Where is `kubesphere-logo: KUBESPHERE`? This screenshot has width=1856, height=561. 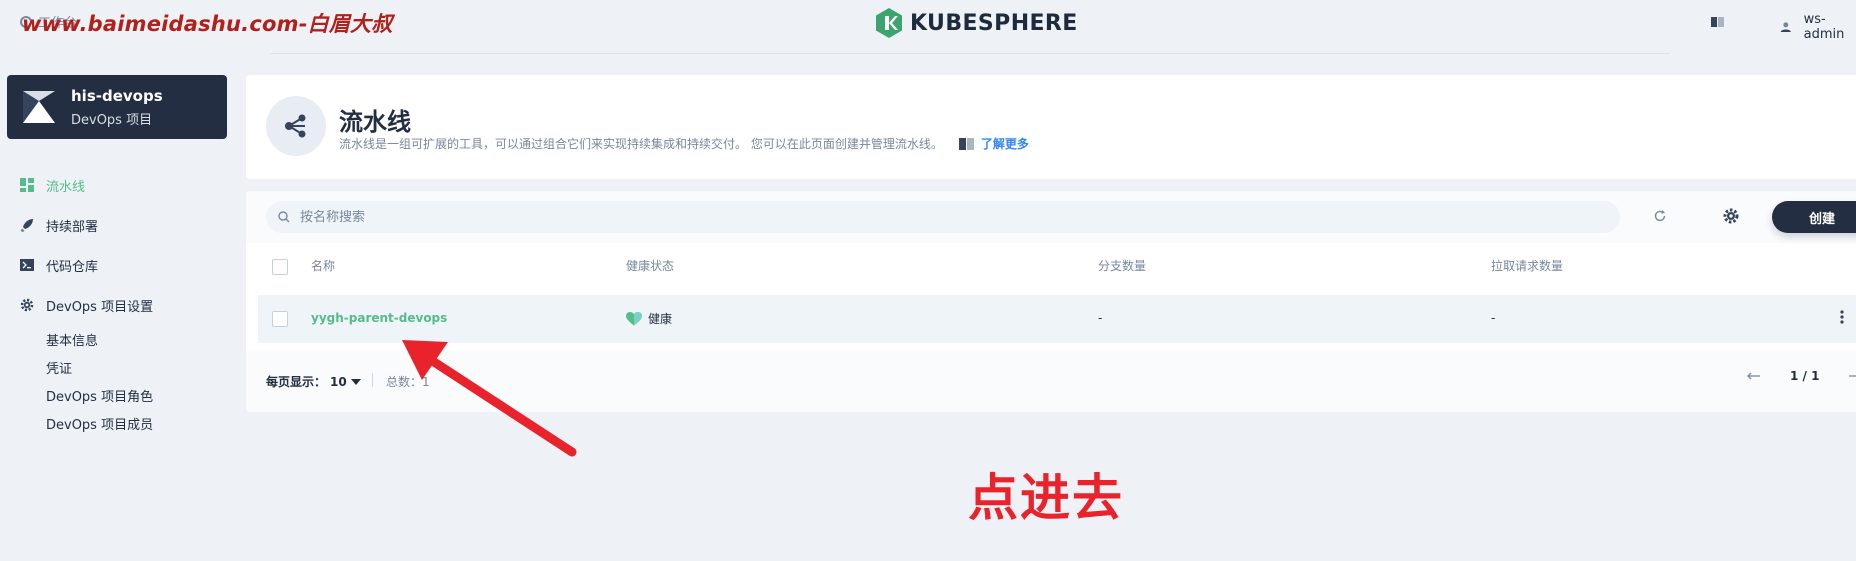 kubesphere-logo: KUBESPHERE is located at coordinates (977, 23).